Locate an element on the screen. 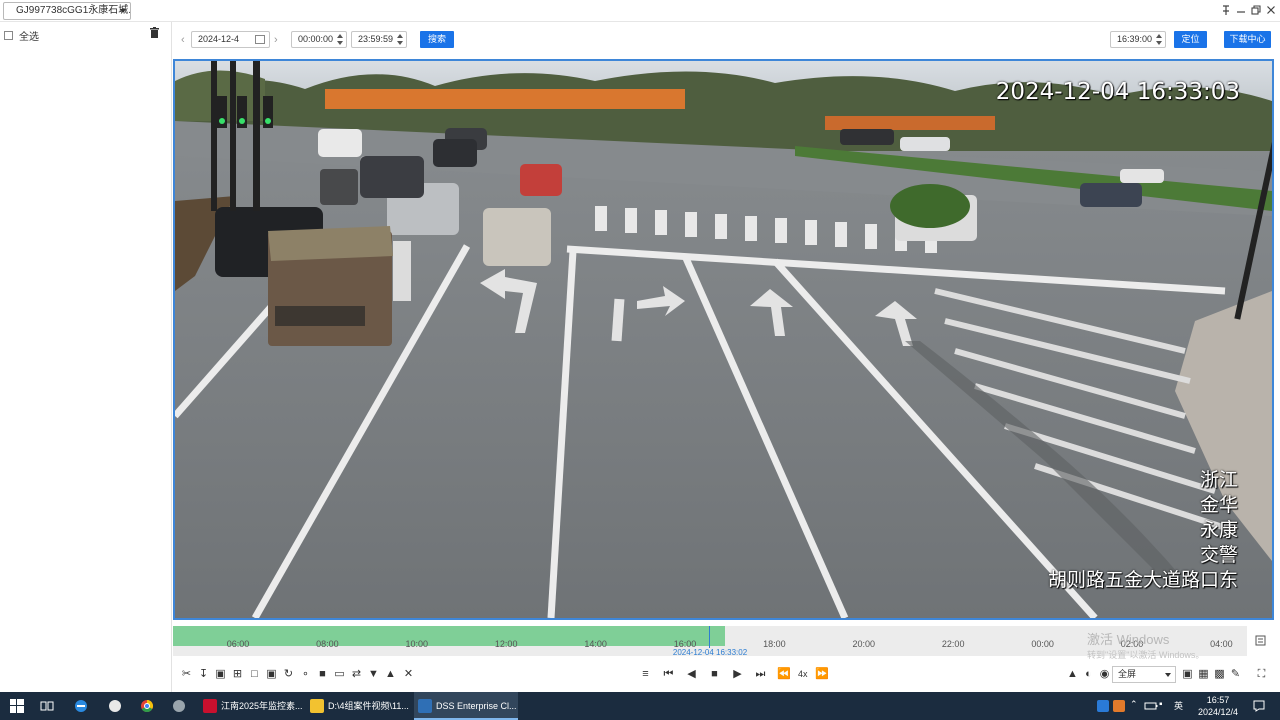 This screenshot has width=1280, height=720. timeline-tick-label: 14:00 is located at coordinates (595, 644).